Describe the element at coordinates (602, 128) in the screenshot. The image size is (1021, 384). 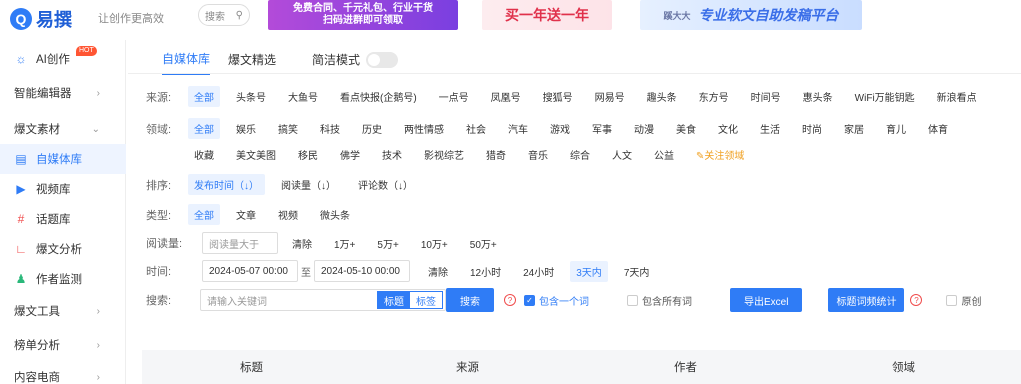
I see `field-option: 军事` at that location.